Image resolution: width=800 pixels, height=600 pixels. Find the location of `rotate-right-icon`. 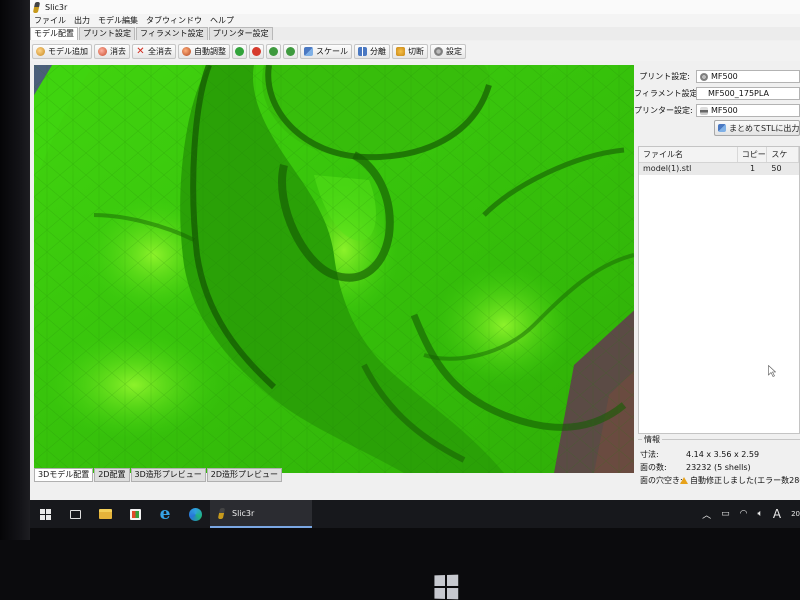

rotate-right-icon is located at coordinates (290, 51).